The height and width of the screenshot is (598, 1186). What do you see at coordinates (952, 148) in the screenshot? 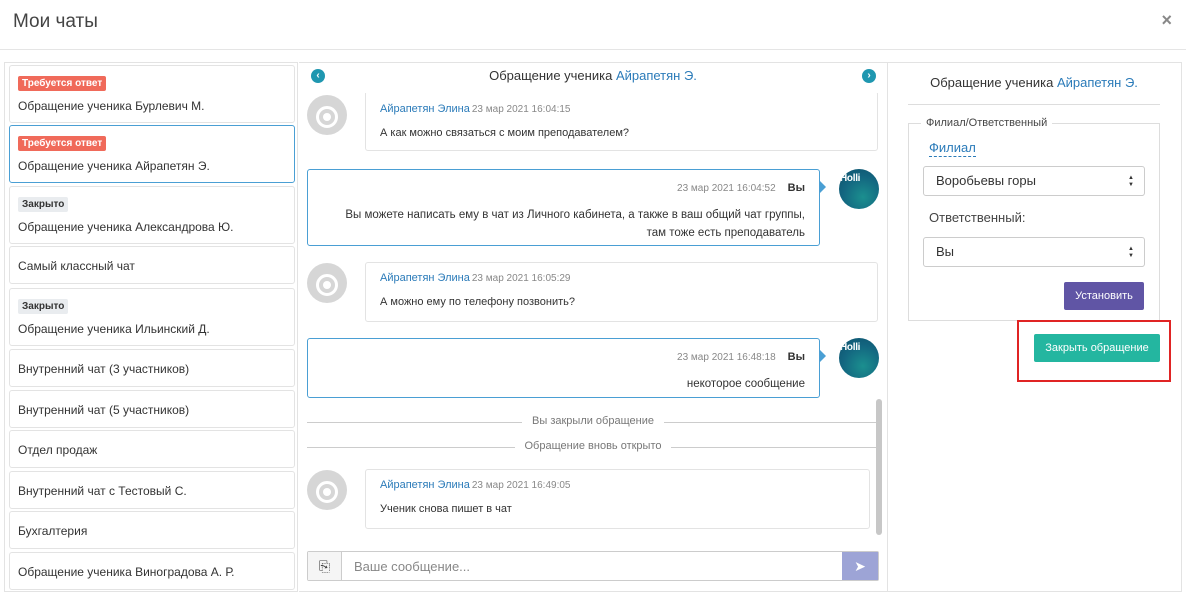
I see `branch-link: Филиал` at bounding box center [952, 148].